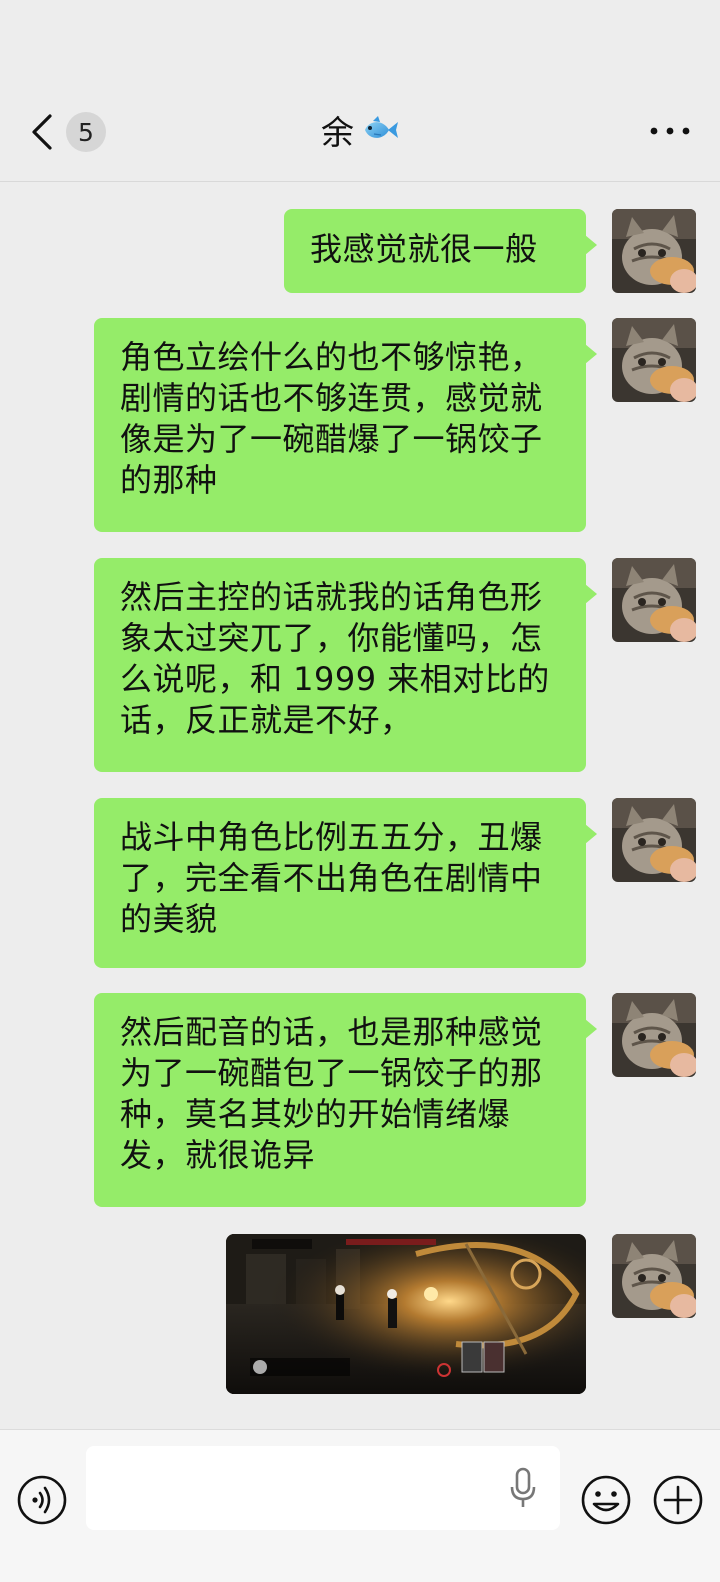 The width and height of the screenshot is (720, 1582). I want to click on fish-icon, so click(381, 127).